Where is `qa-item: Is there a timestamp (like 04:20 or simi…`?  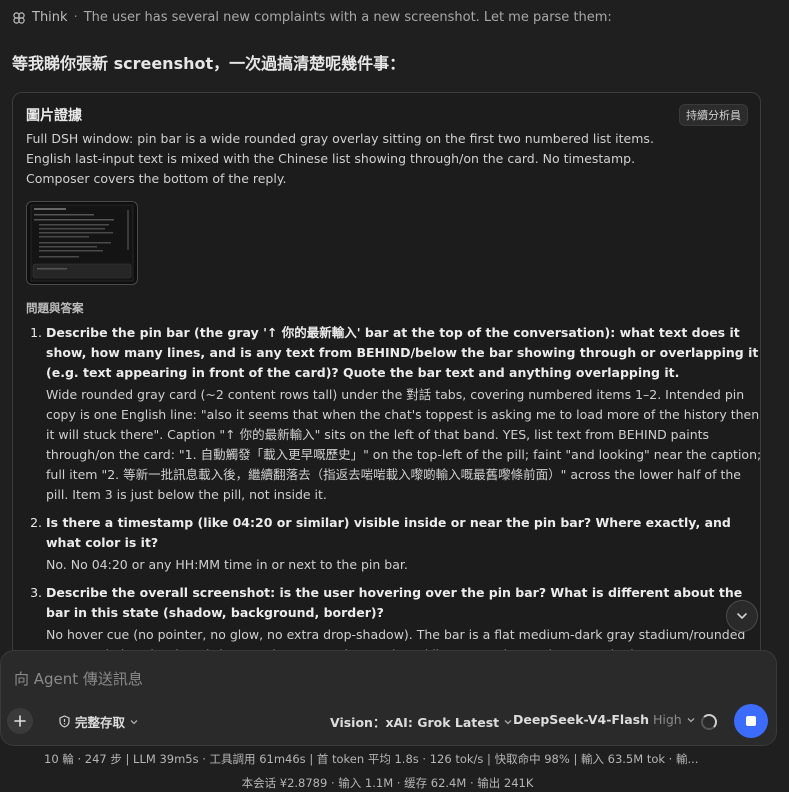
qa-item: Is there a timestamp (like 04:20 or simi… is located at coordinates (403, 544).